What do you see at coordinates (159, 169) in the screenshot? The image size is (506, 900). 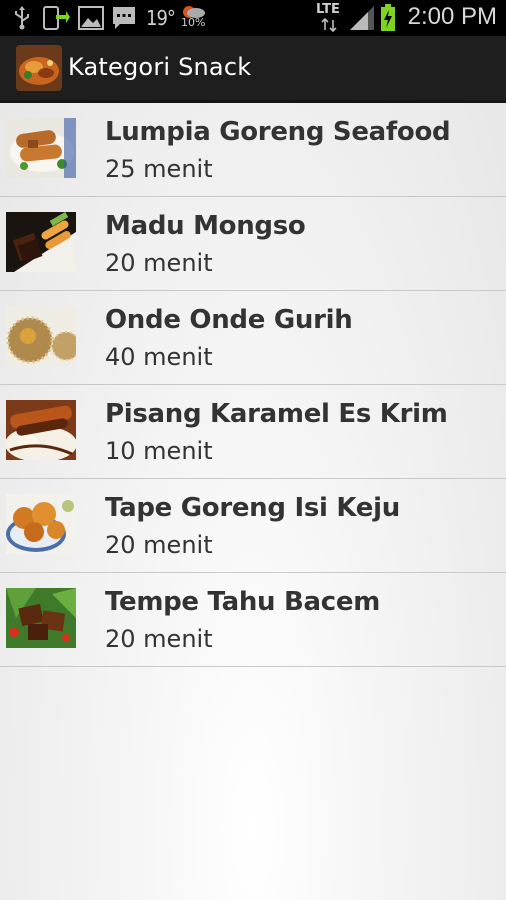 I see `recipe-duration: 25 menit` at bounding box center [159, 169].